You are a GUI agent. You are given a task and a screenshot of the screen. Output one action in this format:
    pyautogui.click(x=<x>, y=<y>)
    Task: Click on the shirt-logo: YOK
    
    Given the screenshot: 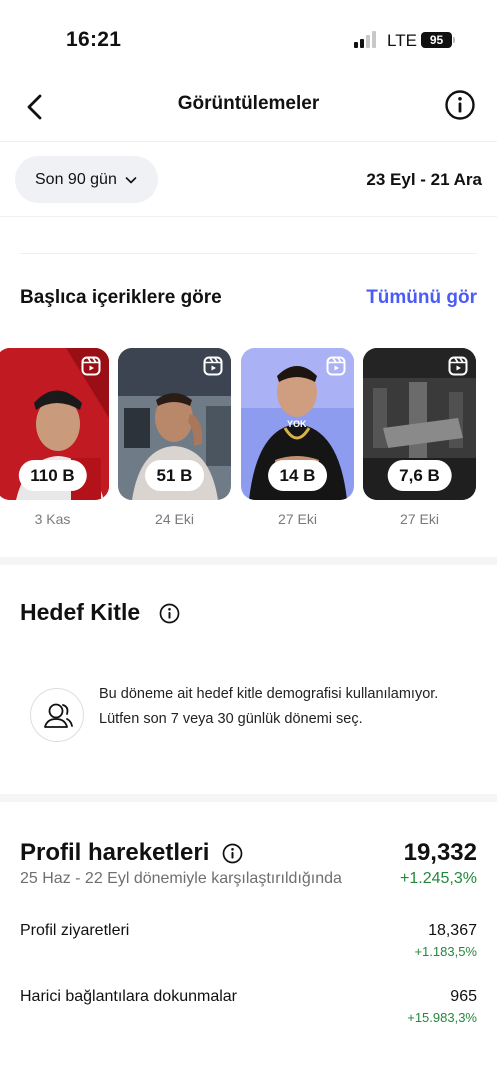 What is the action you would take?
    pyautogui.click(x=297, y=424)
    